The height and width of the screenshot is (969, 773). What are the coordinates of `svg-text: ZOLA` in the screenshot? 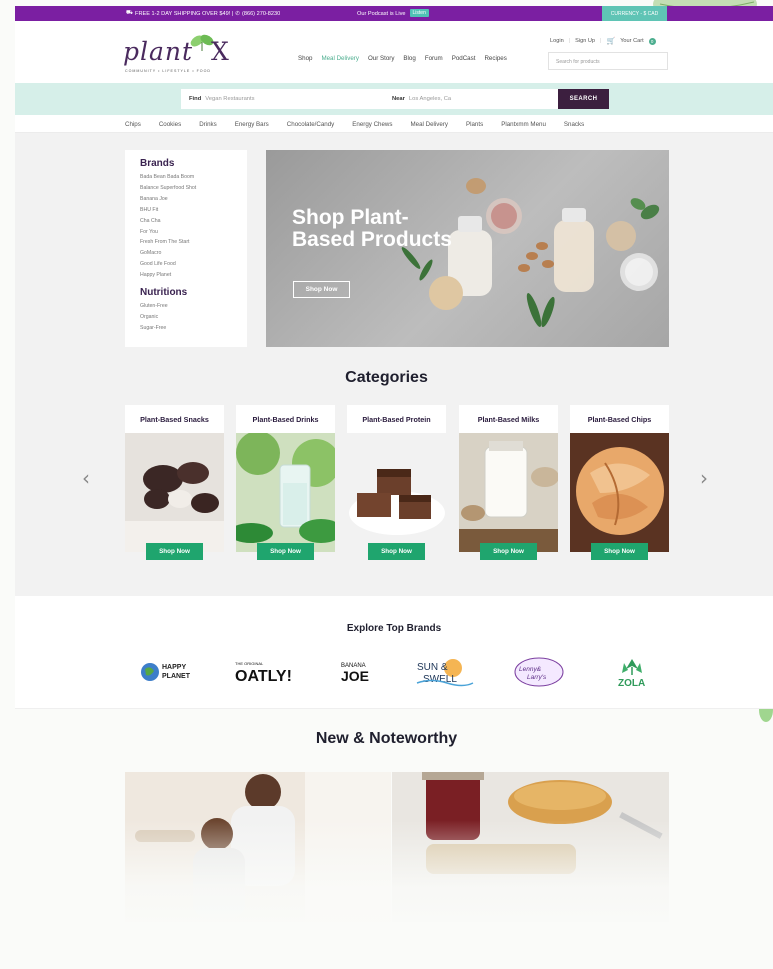 It's located at (631, 683).